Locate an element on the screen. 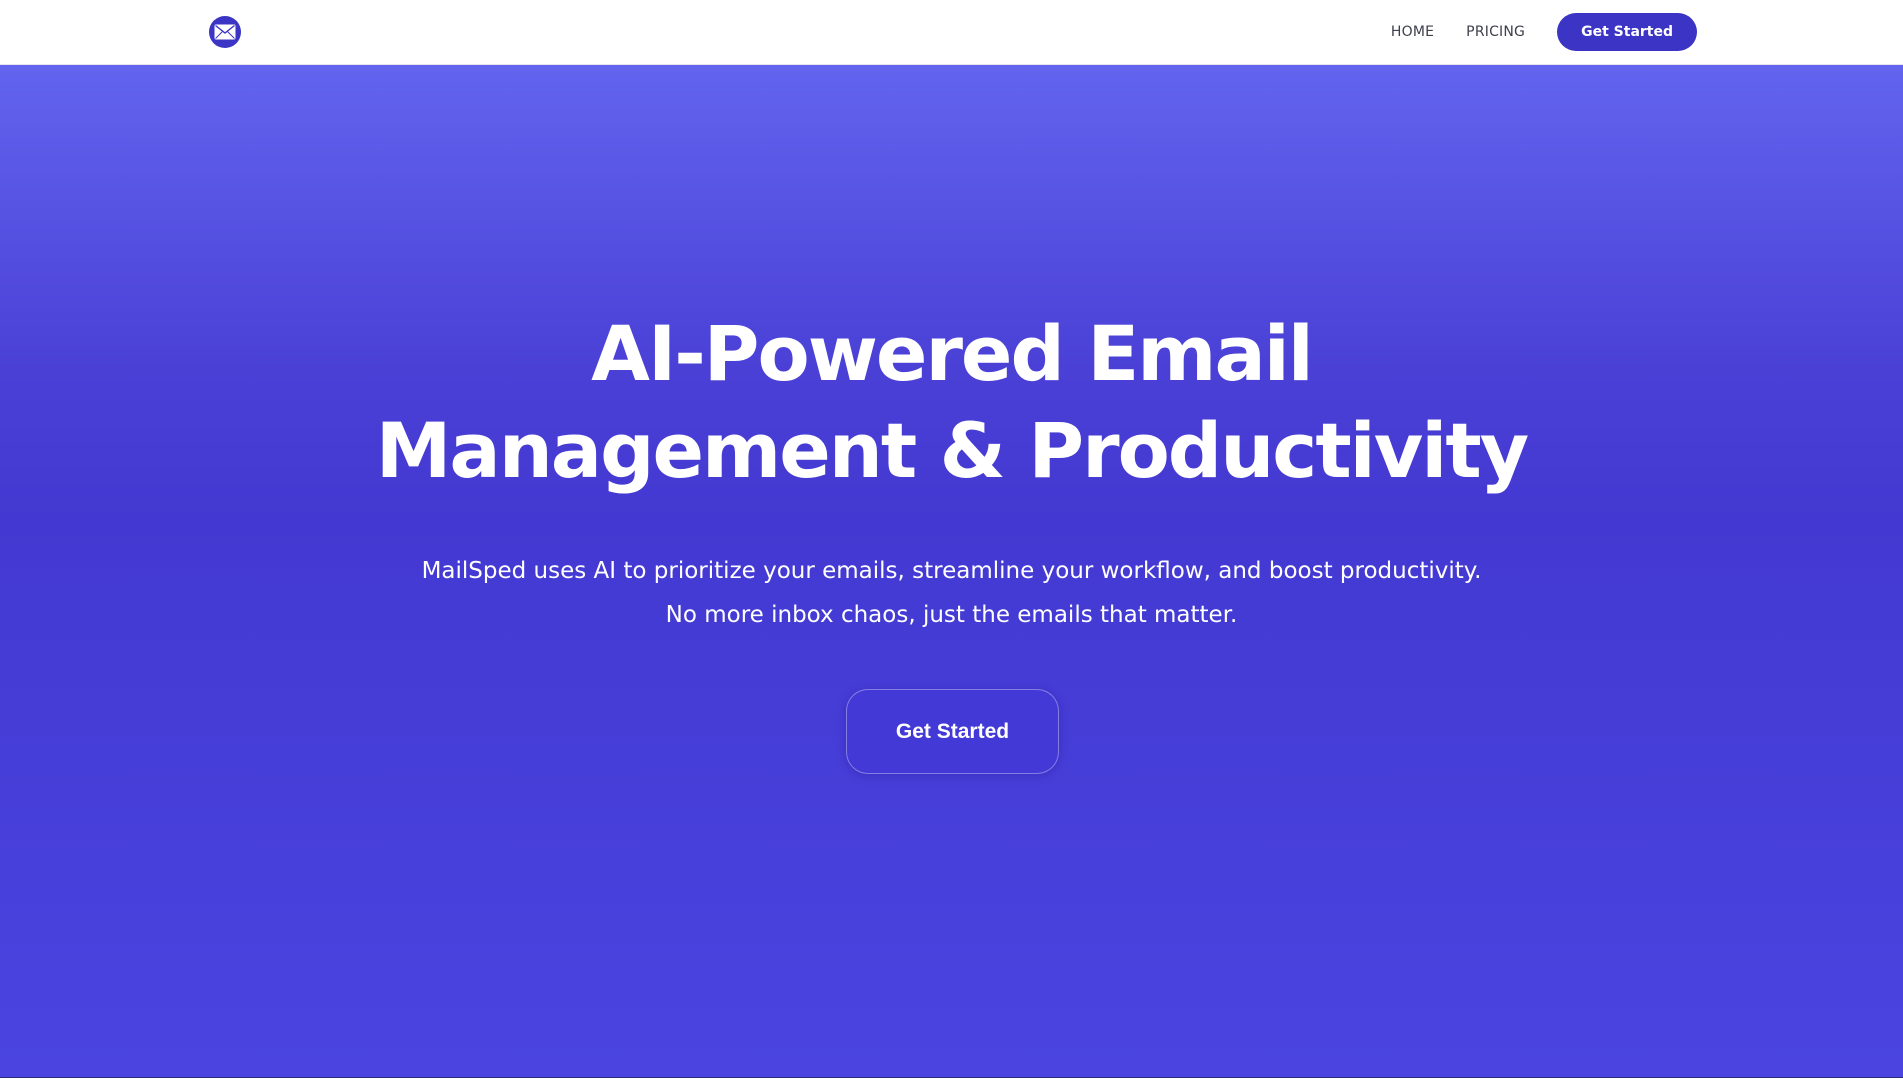  nav-link-pricing: PRICING is located at coordinates (1495, 32).